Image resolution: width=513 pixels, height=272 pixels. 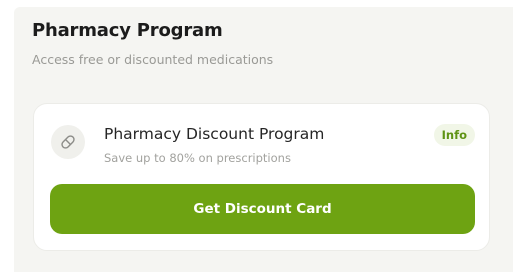 What do you see at coordinates (454, 135) in the screenshot?
I see `info-badge: Info` at bounding box center [454, 135].